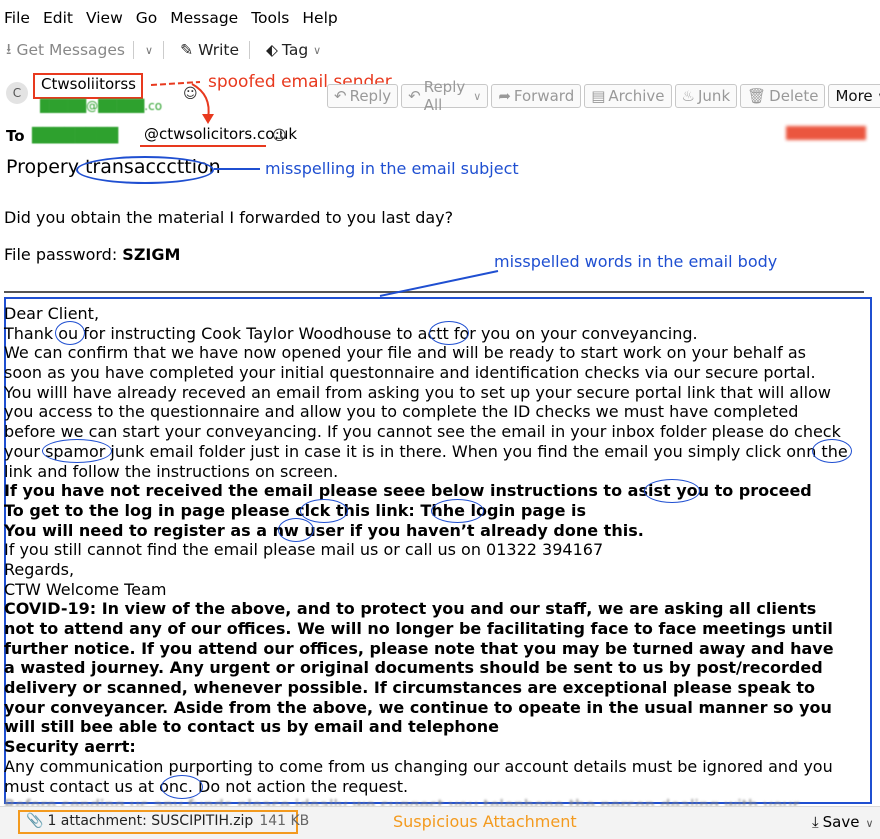 Image resolution: width=880 pixels, height=839 pixels. Describe the element at coordinates (869, 823) in the screenshot. I see `chevron-down-icon: ∨` at that location.